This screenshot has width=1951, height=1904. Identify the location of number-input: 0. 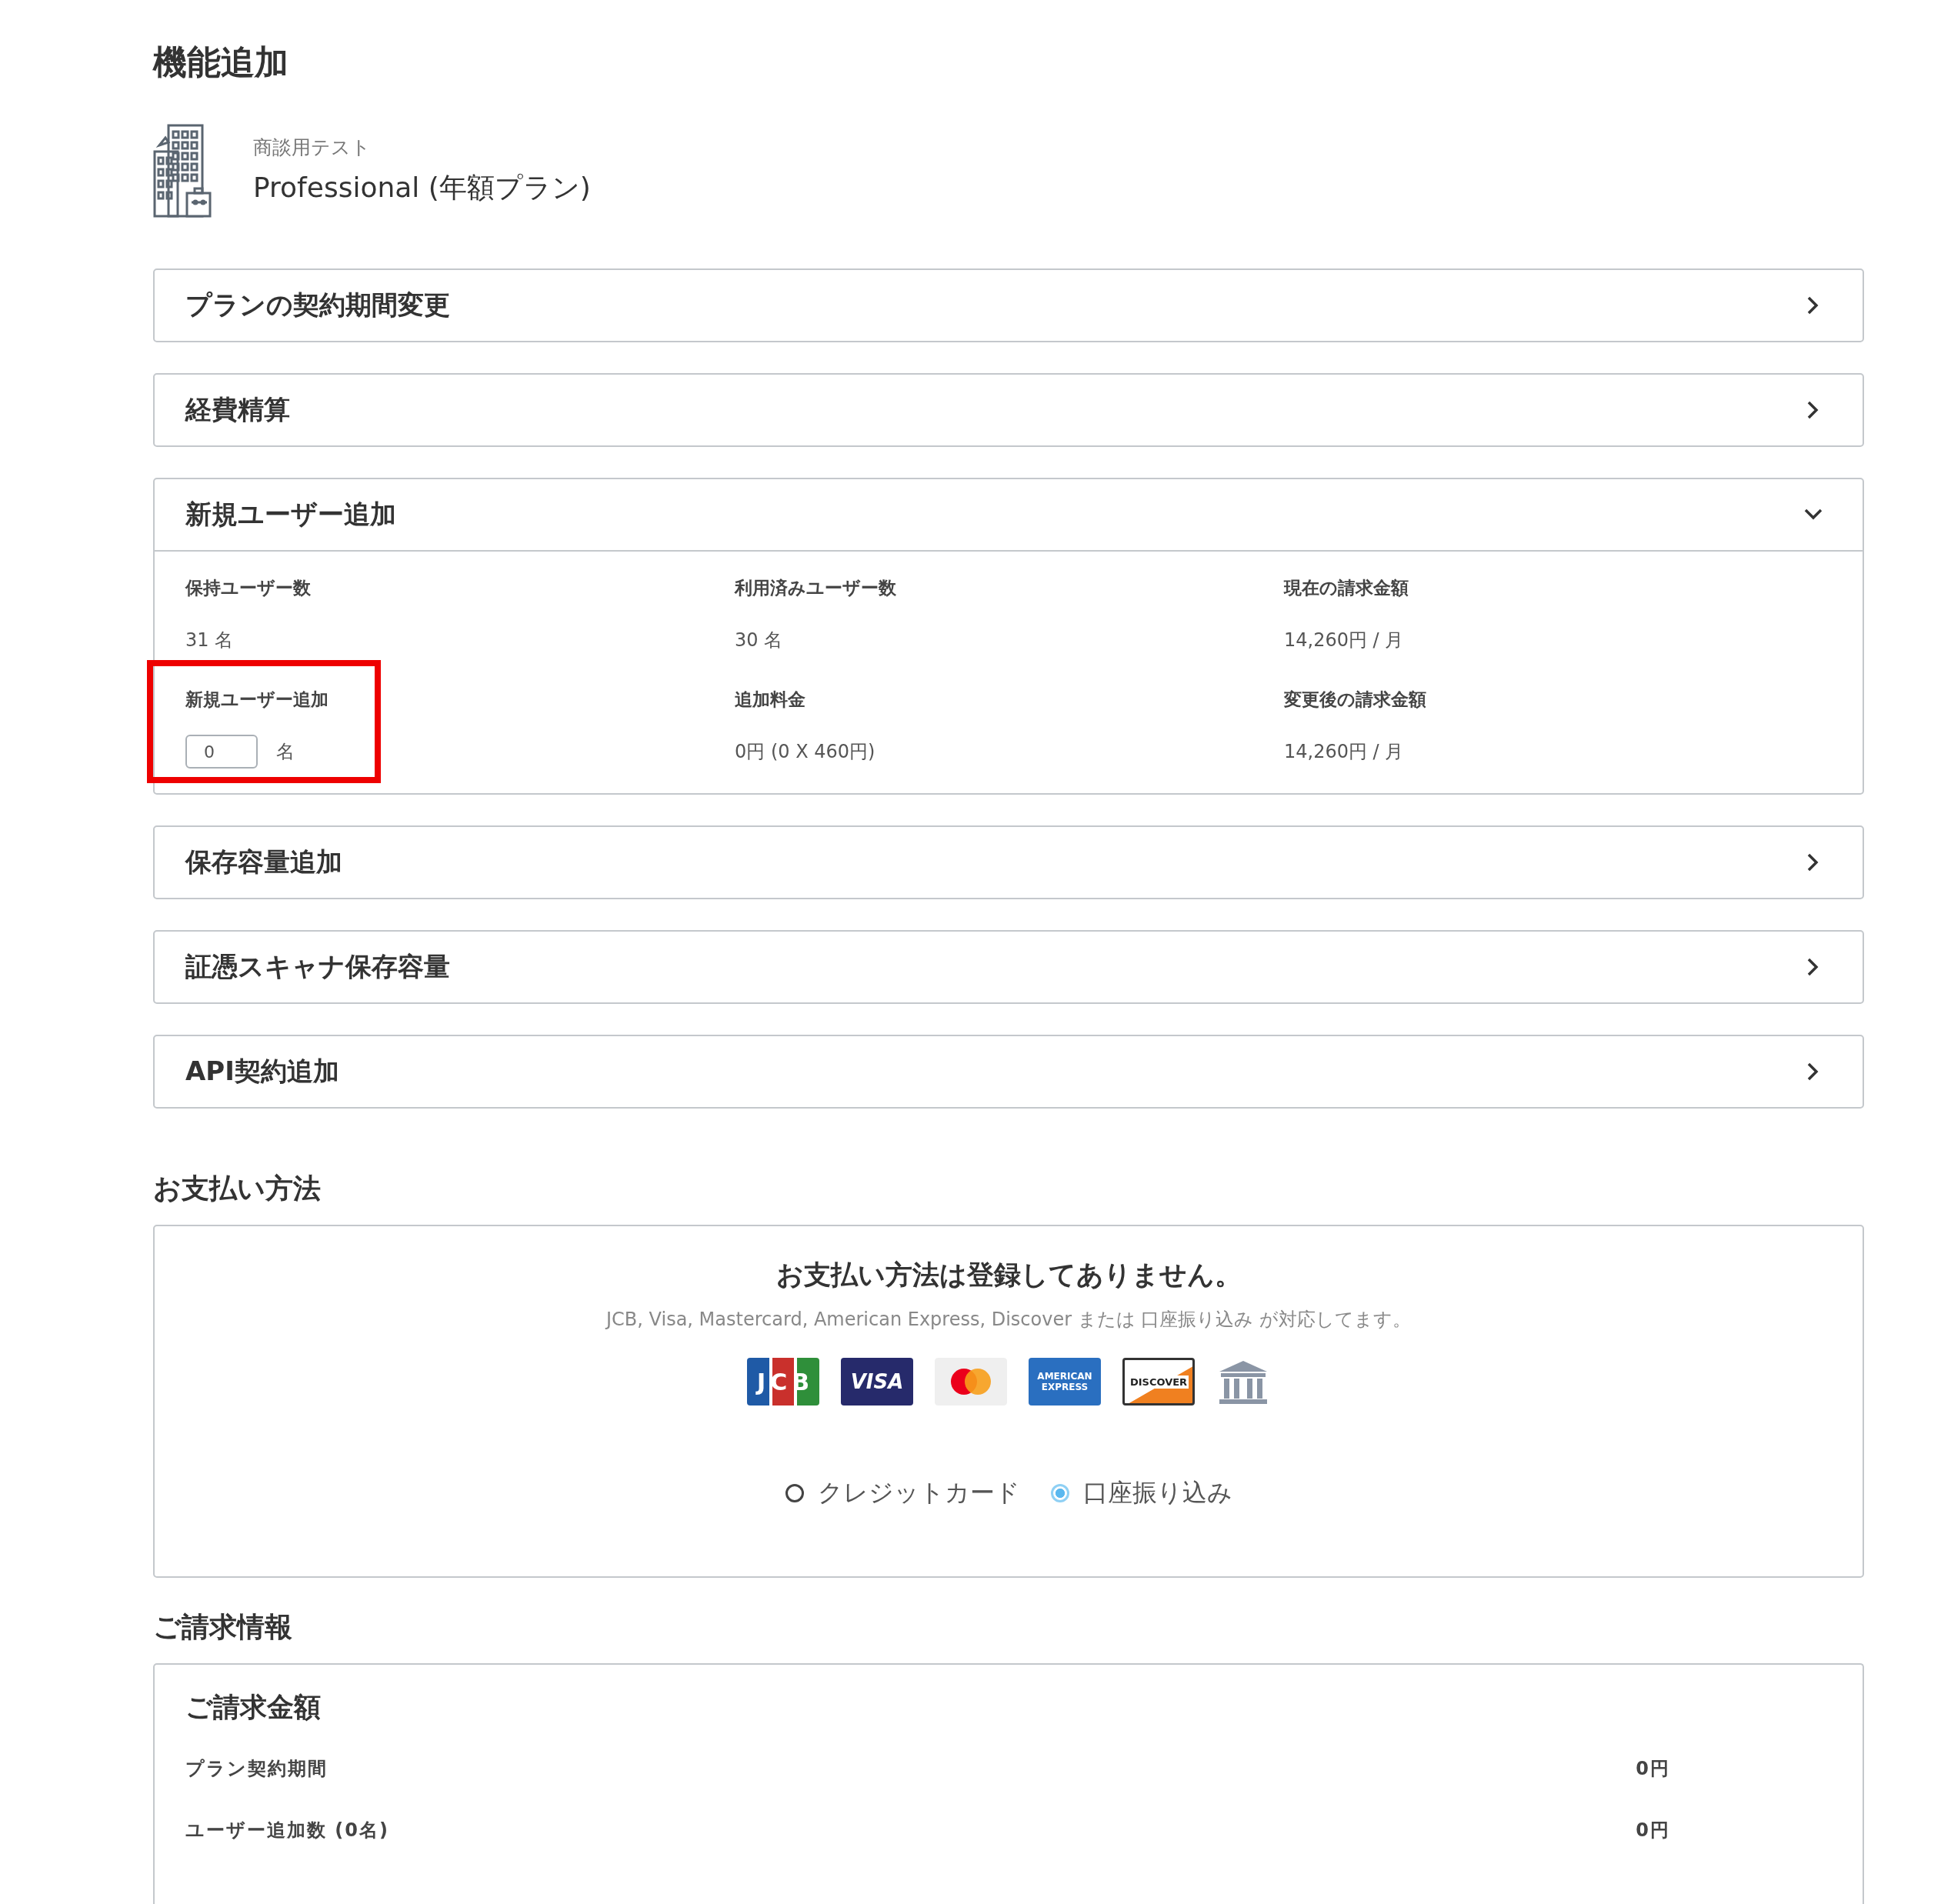
(221, 752).